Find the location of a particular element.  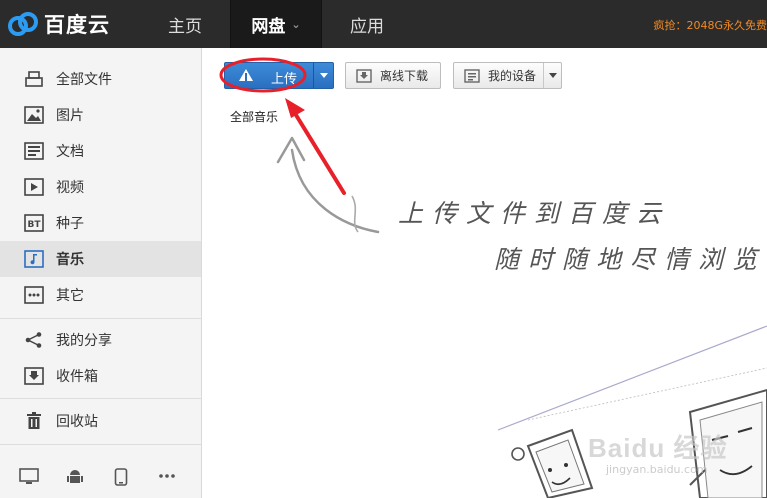

tab-netdisk-label: 网盘 is located at coordinates (268, 26).